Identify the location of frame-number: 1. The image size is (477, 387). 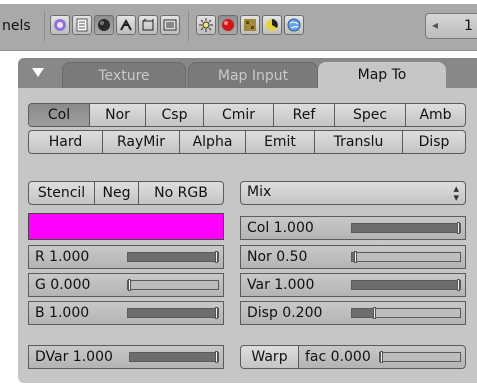
(468, 26).